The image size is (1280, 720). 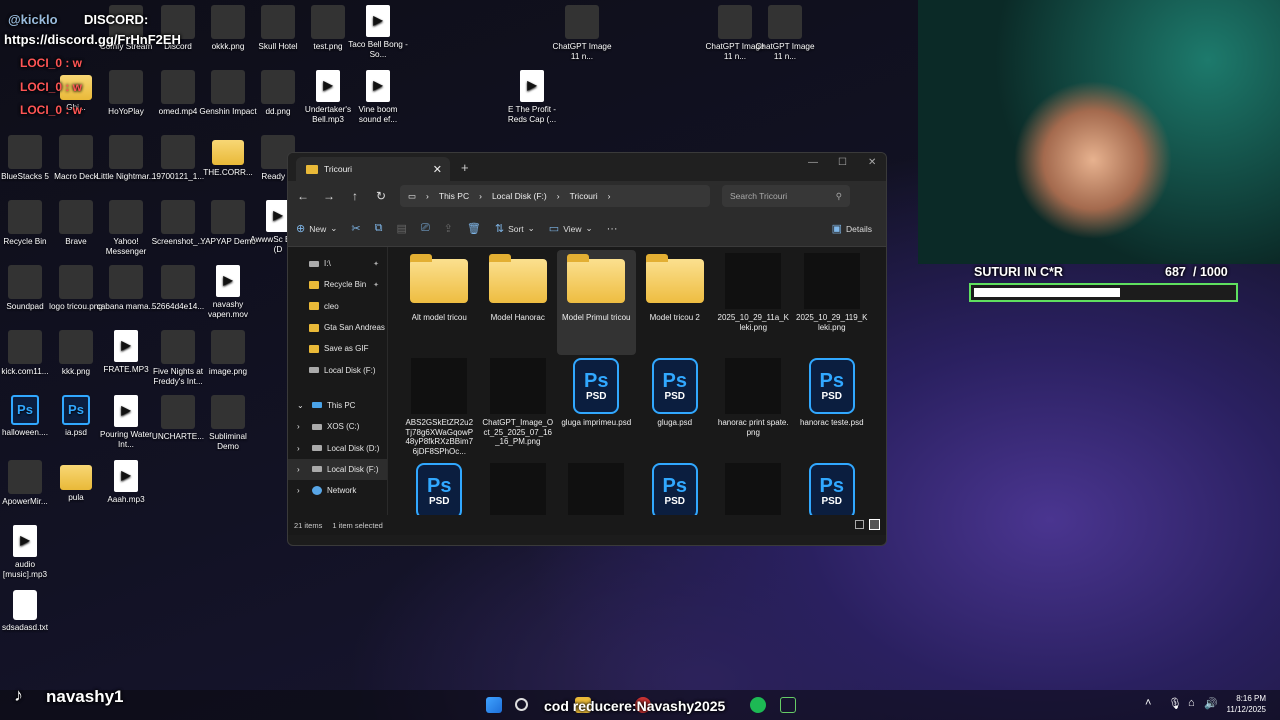 What do you see at coordinates (337, 348) in the screenshot?
I see `sidebar-item: Save as GIF` at bounding box center [337, 348].